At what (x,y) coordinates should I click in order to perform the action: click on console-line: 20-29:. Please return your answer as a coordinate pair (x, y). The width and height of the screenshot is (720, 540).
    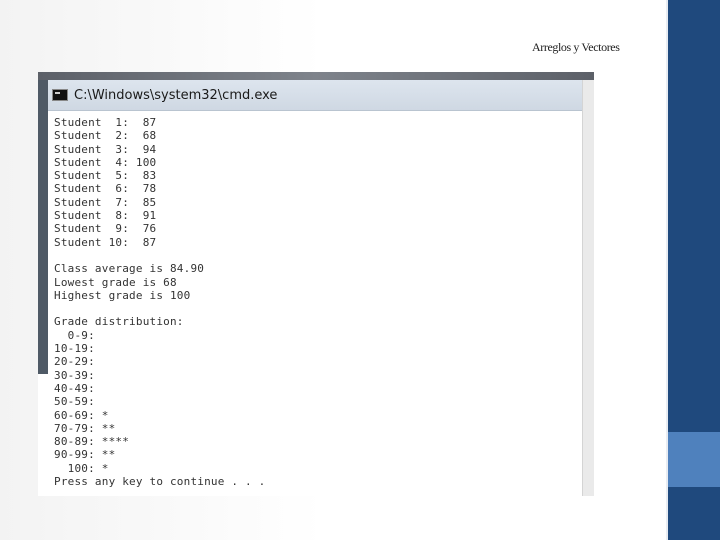
    Looking at the image, I should click on (74, 362).